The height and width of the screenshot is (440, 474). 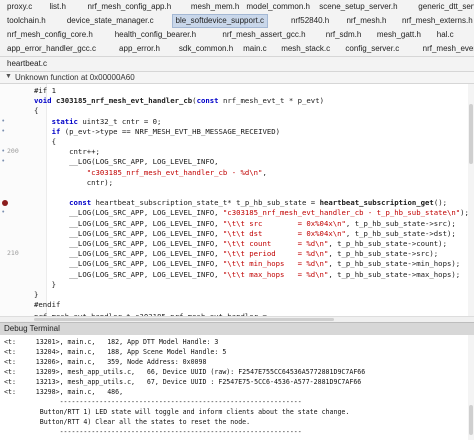 What do you see at coordinates (471, 387) in the screenshot?
I see `terminal-vertical-scrollbar` at bounding box center [471, 387].